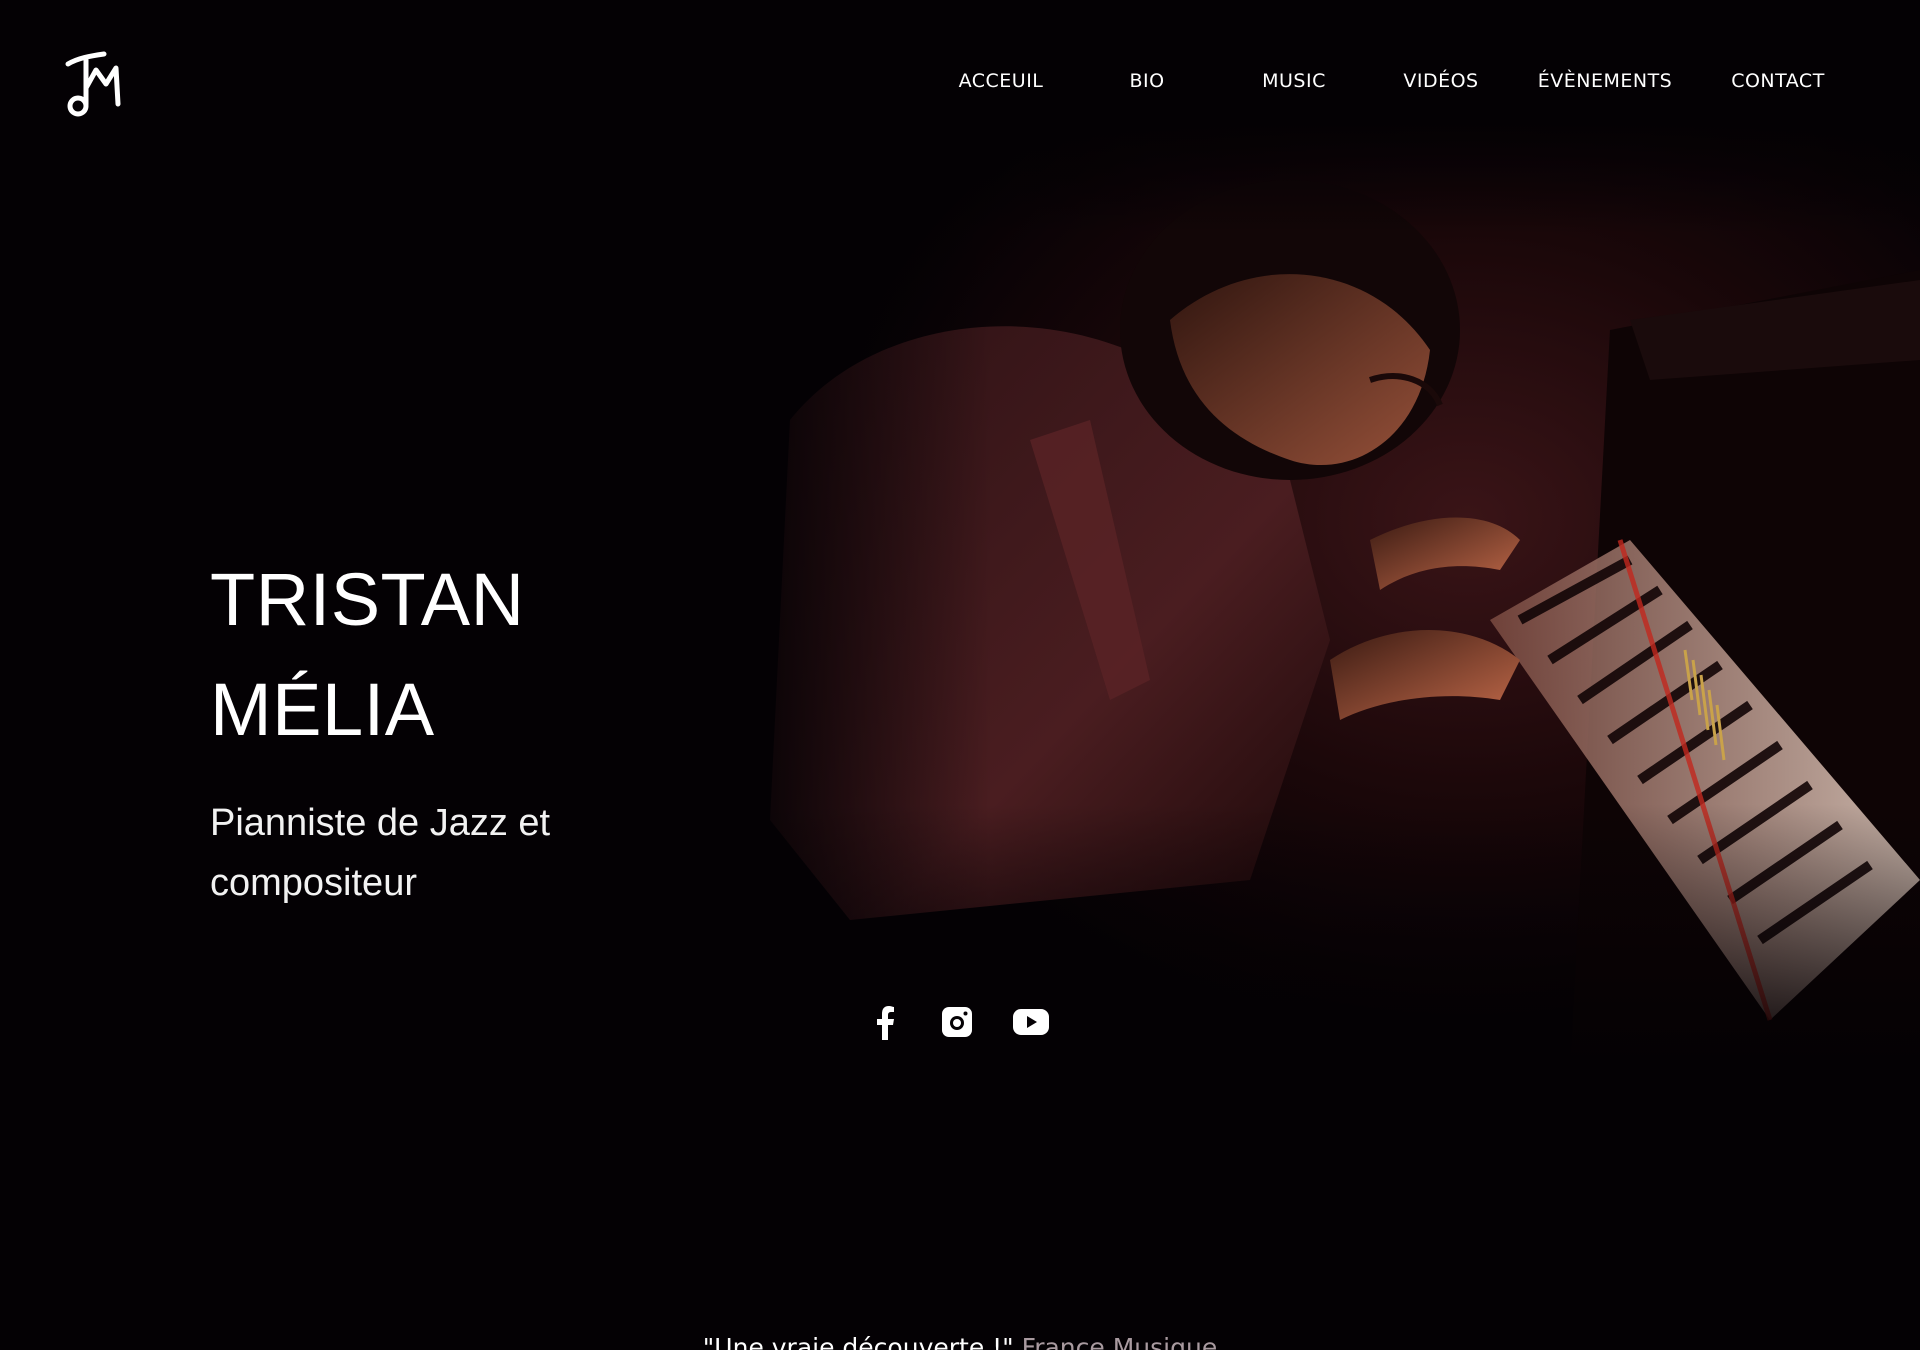 The width and height of the screenshot is (1920, 1350). I want to click on nav-item-videos: VIDÉOS, so click(1440, 81).